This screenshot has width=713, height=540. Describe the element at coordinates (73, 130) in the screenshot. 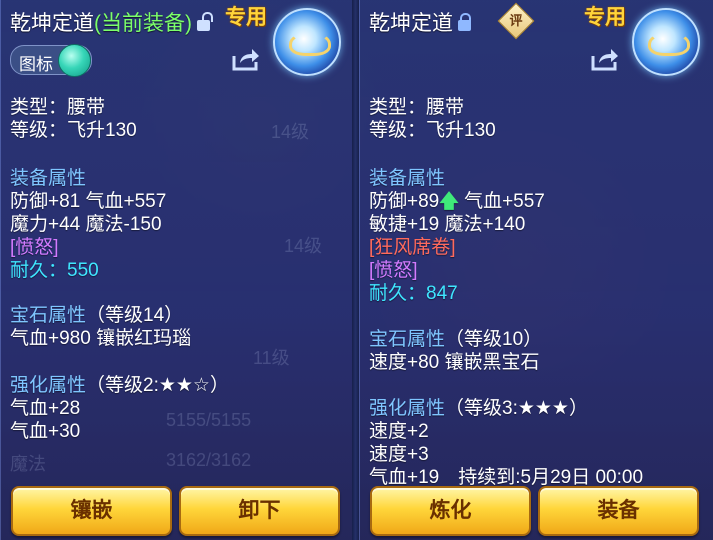

I see `item-level: 等级：飞升130` at that location.